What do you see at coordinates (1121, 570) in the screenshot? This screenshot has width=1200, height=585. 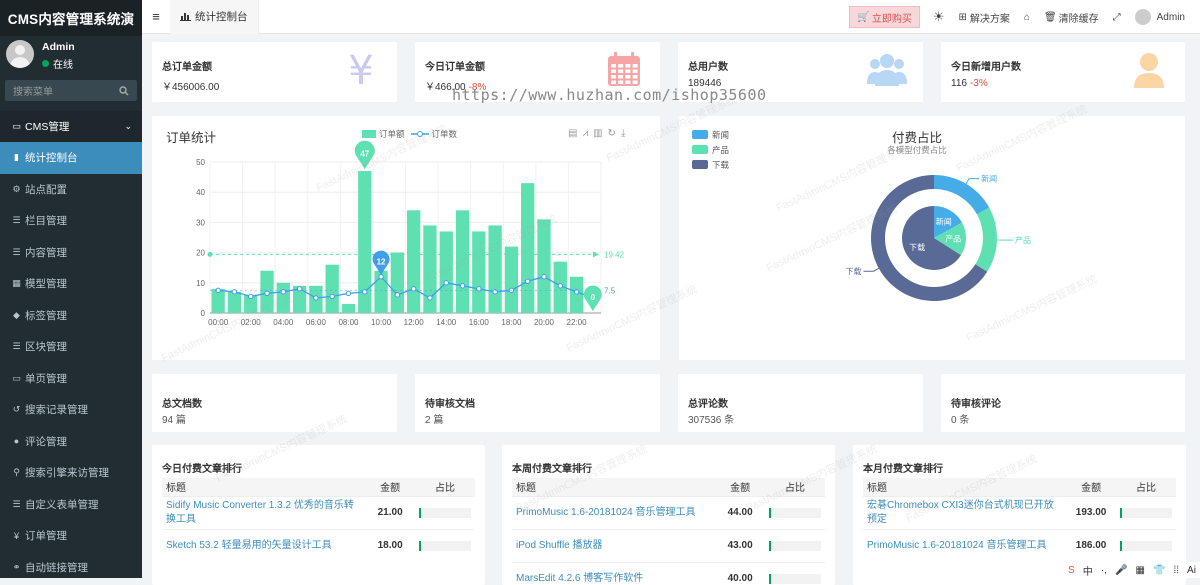 I see `tray-icon: 🎤` at bounding box center [1121, 570].